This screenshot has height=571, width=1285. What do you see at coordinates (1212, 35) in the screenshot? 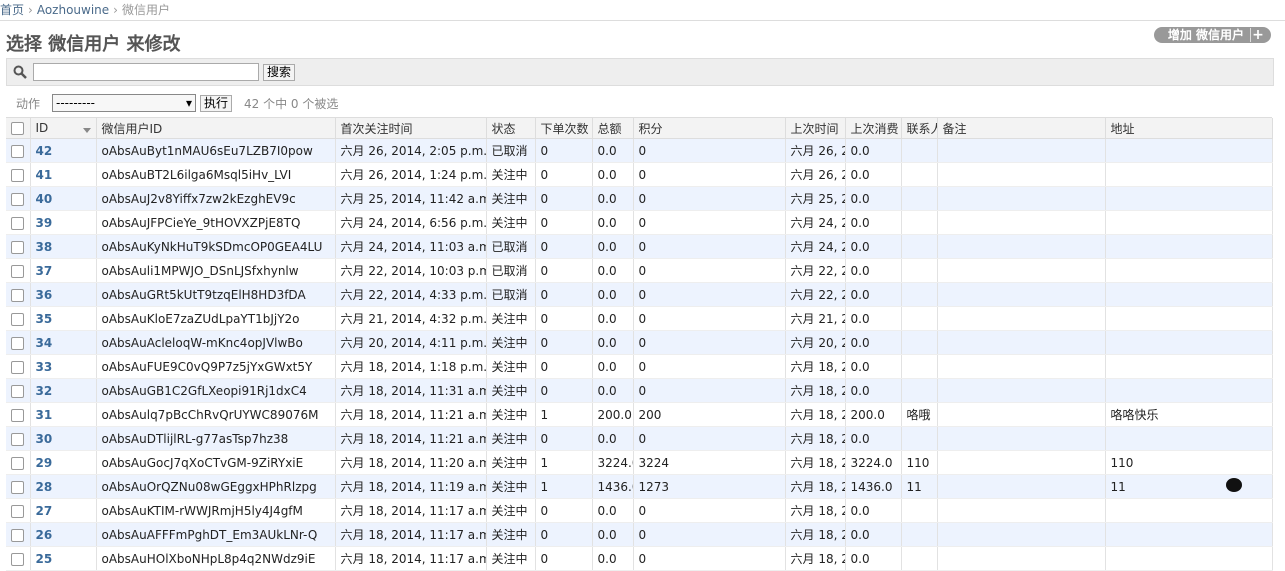
I see `add-wechat-user-button: 增加 微信用户 +` at bounding box center [1212, 35].